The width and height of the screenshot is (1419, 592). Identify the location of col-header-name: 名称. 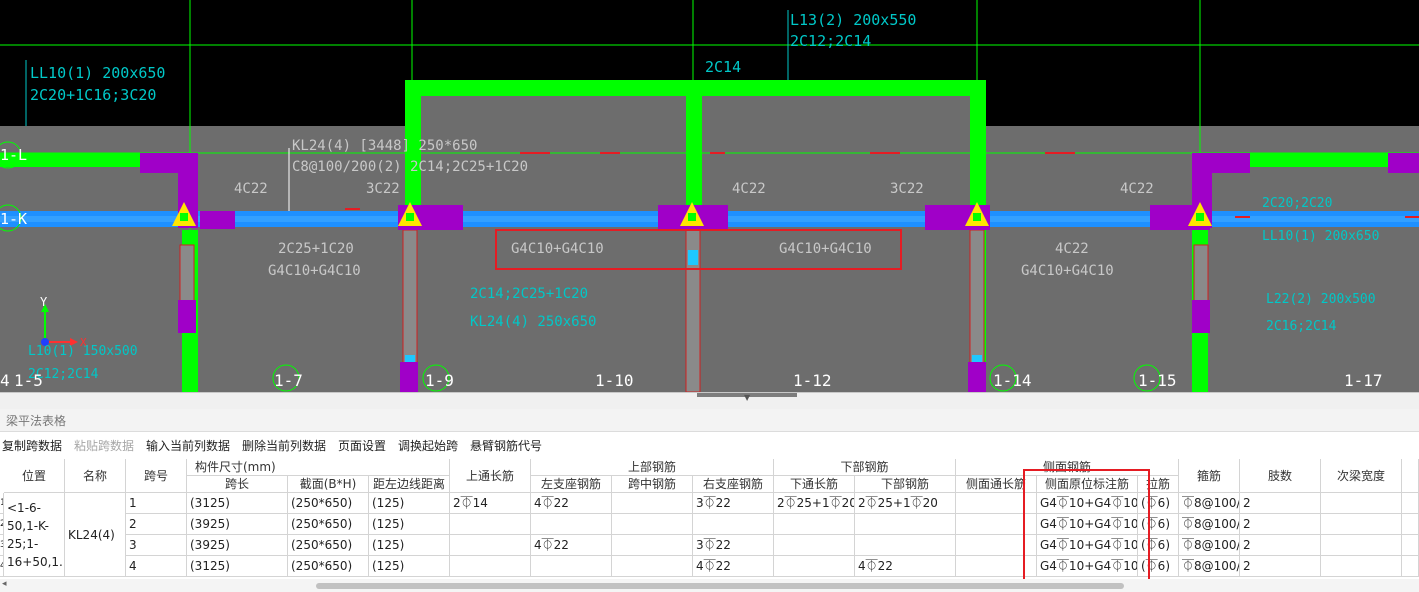
(95, 476).